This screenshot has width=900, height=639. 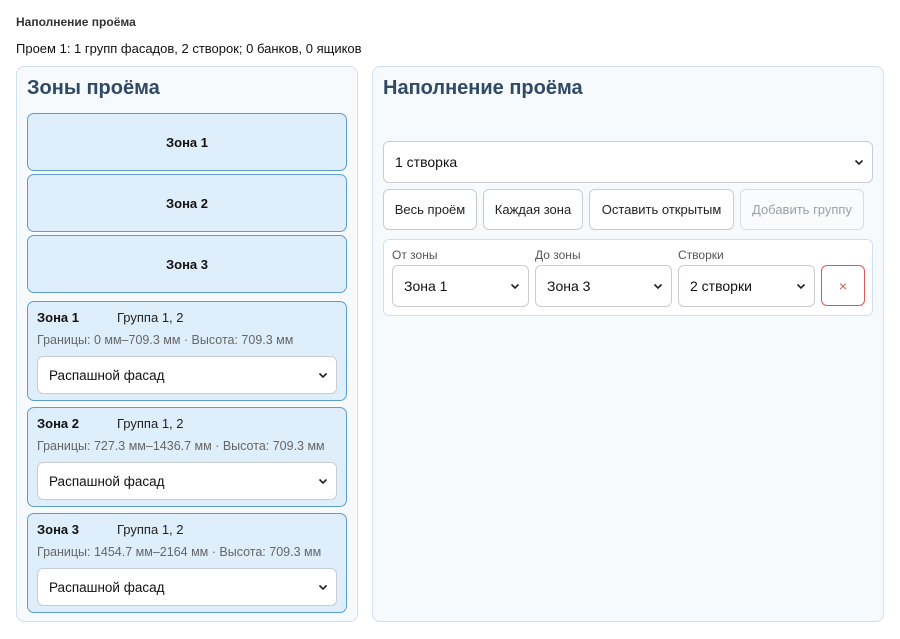 I want to click on to-zone-select: Зона 3, so click(x=603, y=286).